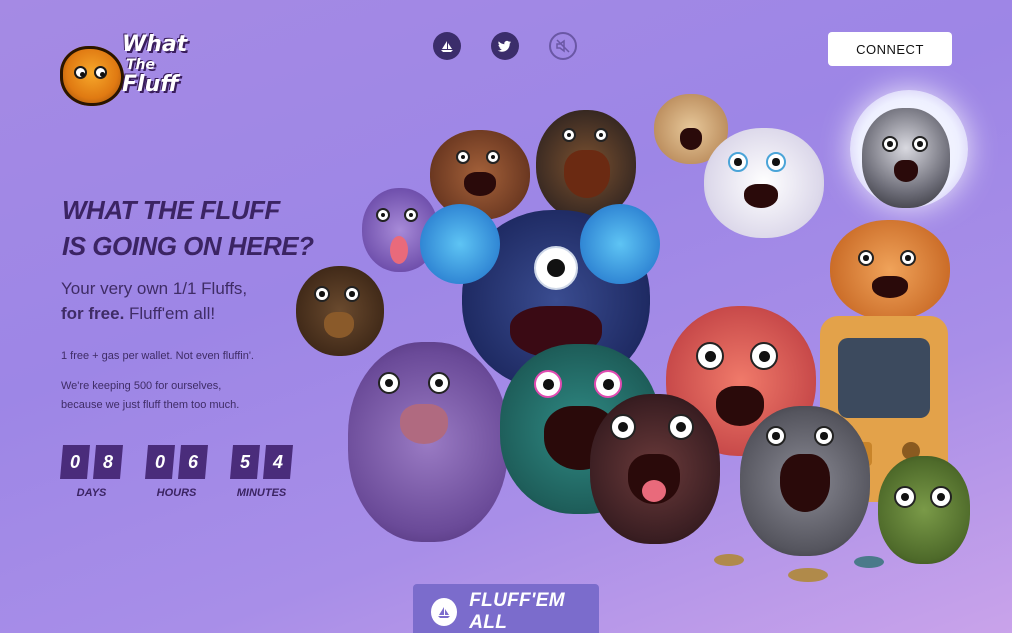 The width and height of the screenshot is (1012, 633). I want to click on hero-subtitle-bold: for free., so click(93, 313).